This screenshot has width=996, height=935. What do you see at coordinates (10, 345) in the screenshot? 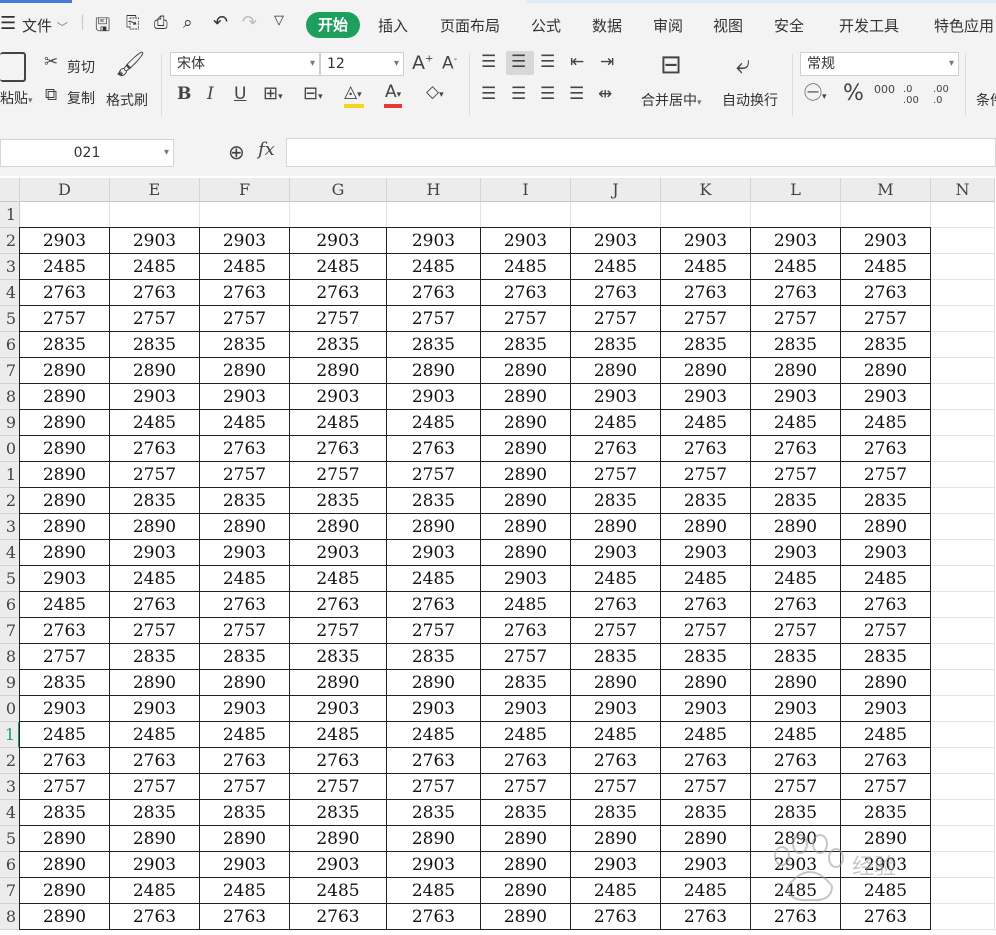
I see `row-header: 6` at bounding box center [10, 345].